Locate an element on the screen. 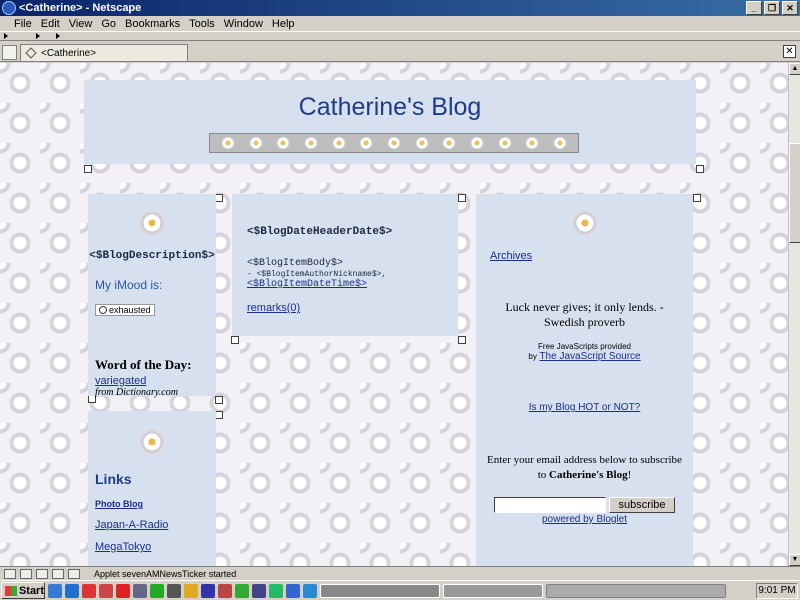  subscribe-form: subscribe is located at coordinates (584, 505).